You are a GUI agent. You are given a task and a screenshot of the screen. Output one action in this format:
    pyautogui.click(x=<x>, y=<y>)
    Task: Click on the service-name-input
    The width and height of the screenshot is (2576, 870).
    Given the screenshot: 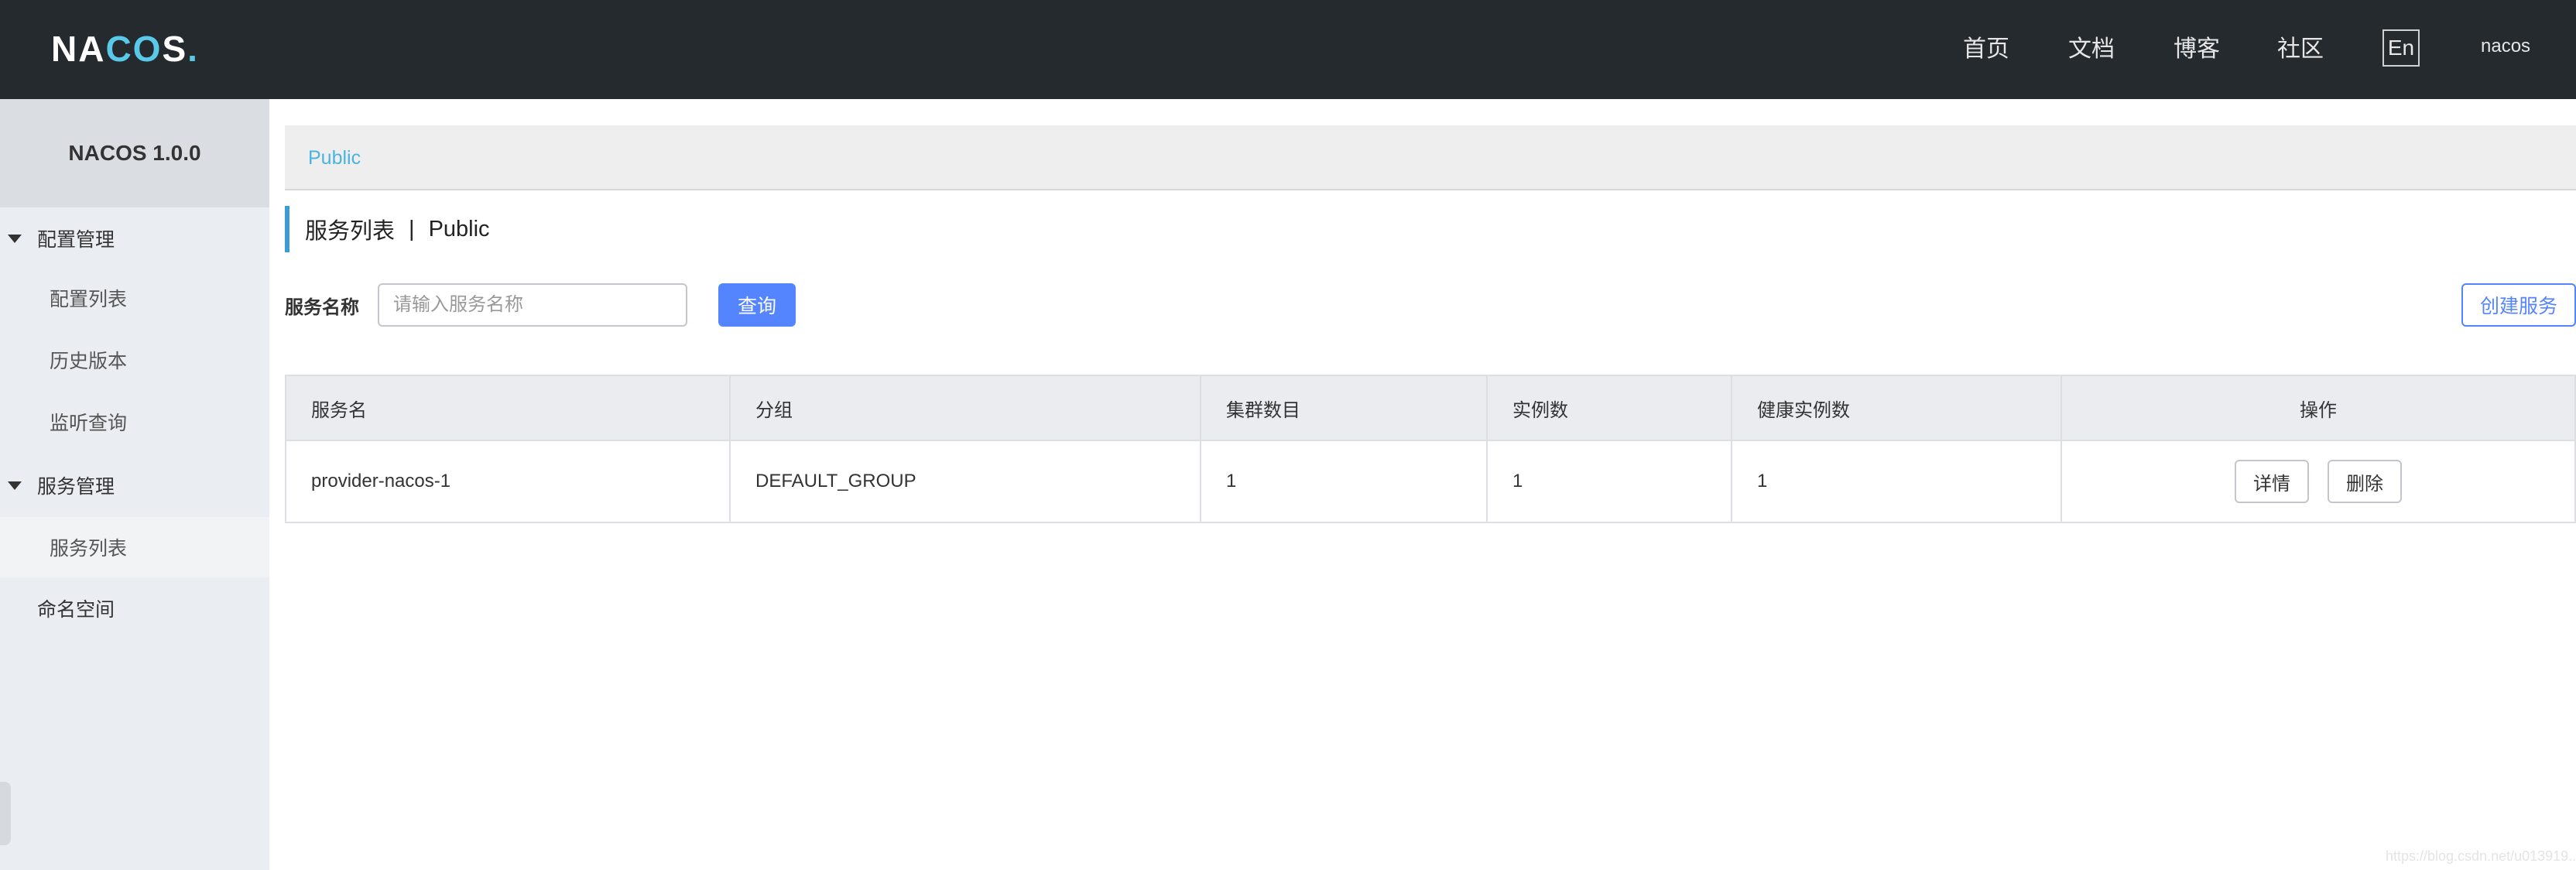 What is the action you would take?
    pyautogui.click(x=532, y=305)
    